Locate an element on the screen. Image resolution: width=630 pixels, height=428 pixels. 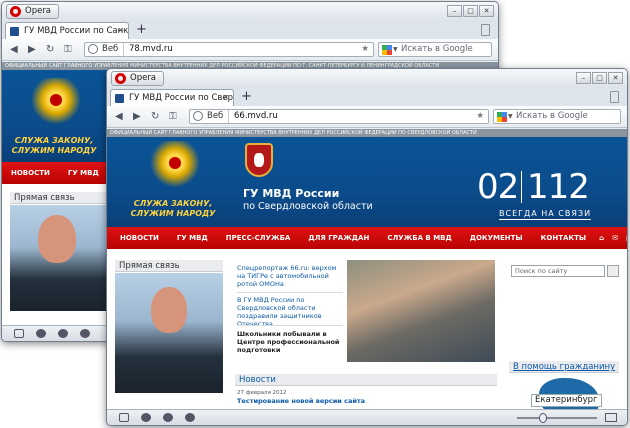
zoom-slider is located at coordinates (557, 418).